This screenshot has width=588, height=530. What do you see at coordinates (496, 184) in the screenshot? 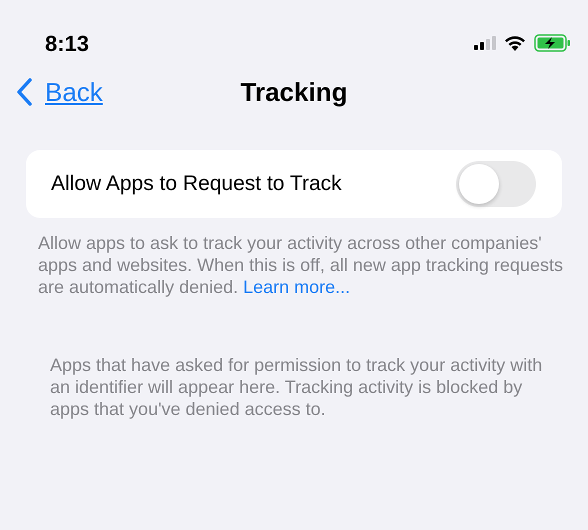
I see `toggle-switch` at bounding box center [496, 184].